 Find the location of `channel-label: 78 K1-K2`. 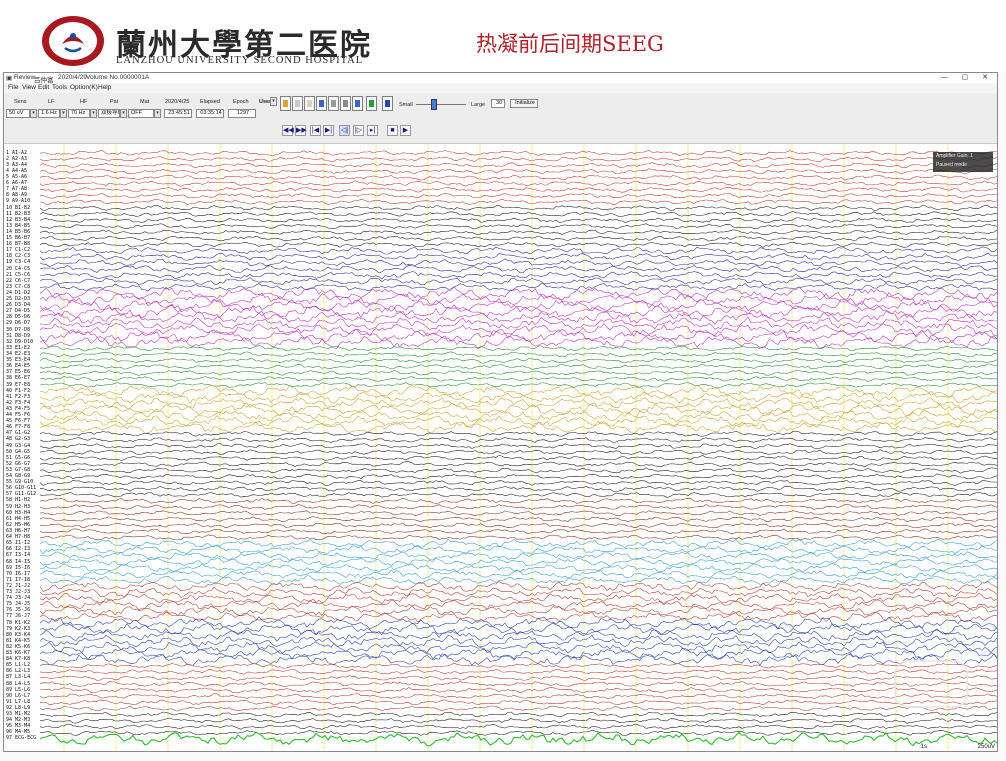

channel-label: 78 K1-K2 is located at coordinates (18, 623).